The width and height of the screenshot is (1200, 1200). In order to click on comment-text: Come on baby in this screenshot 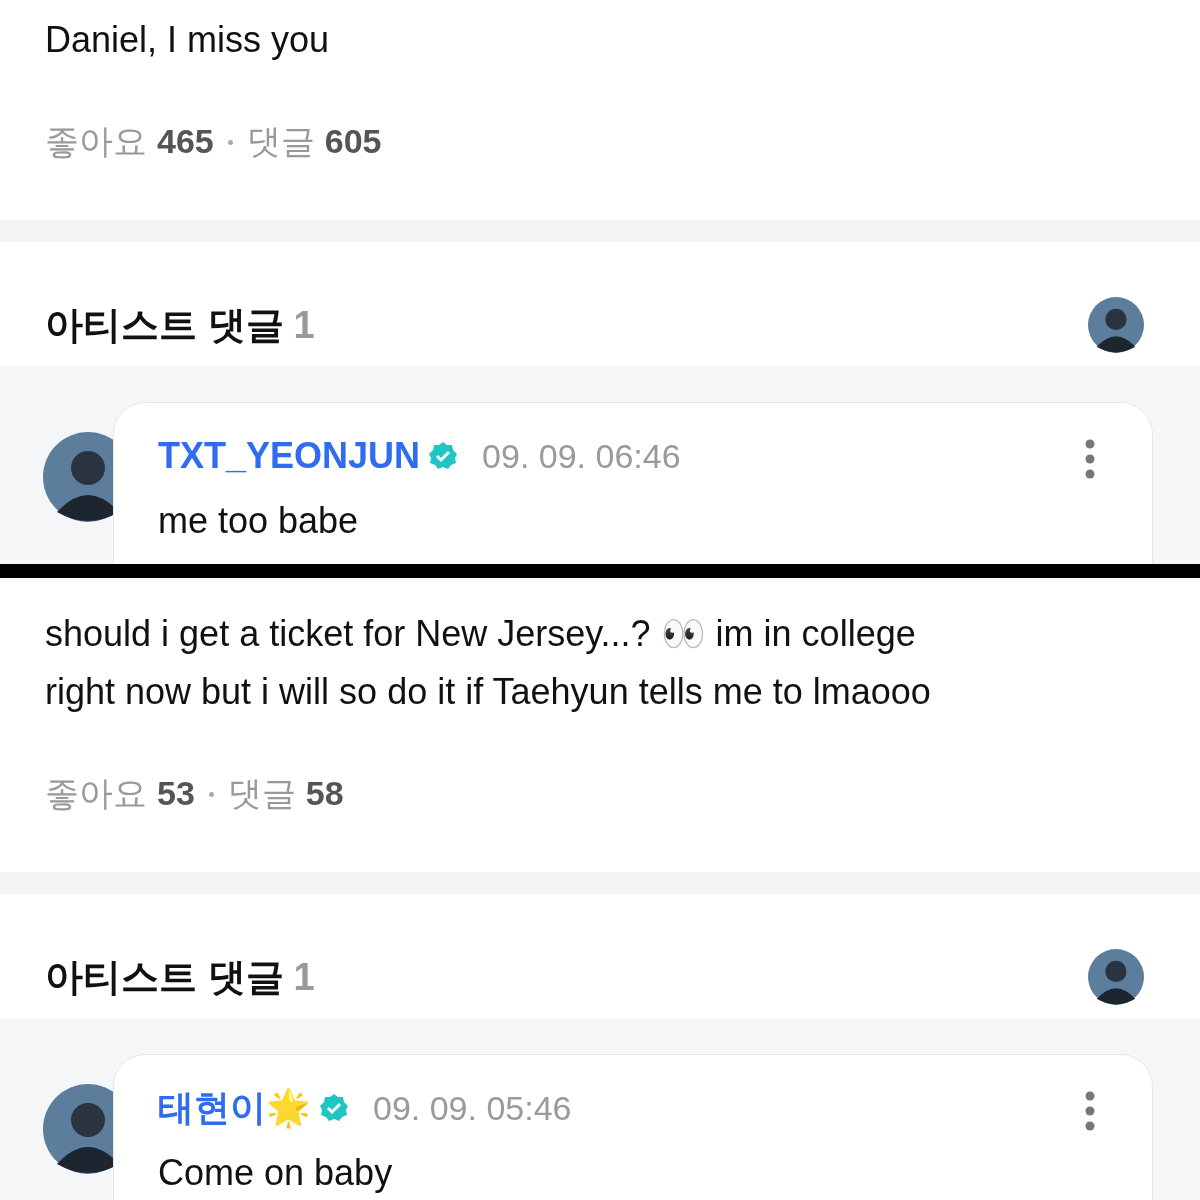, I will do `click(276, 1173)`.